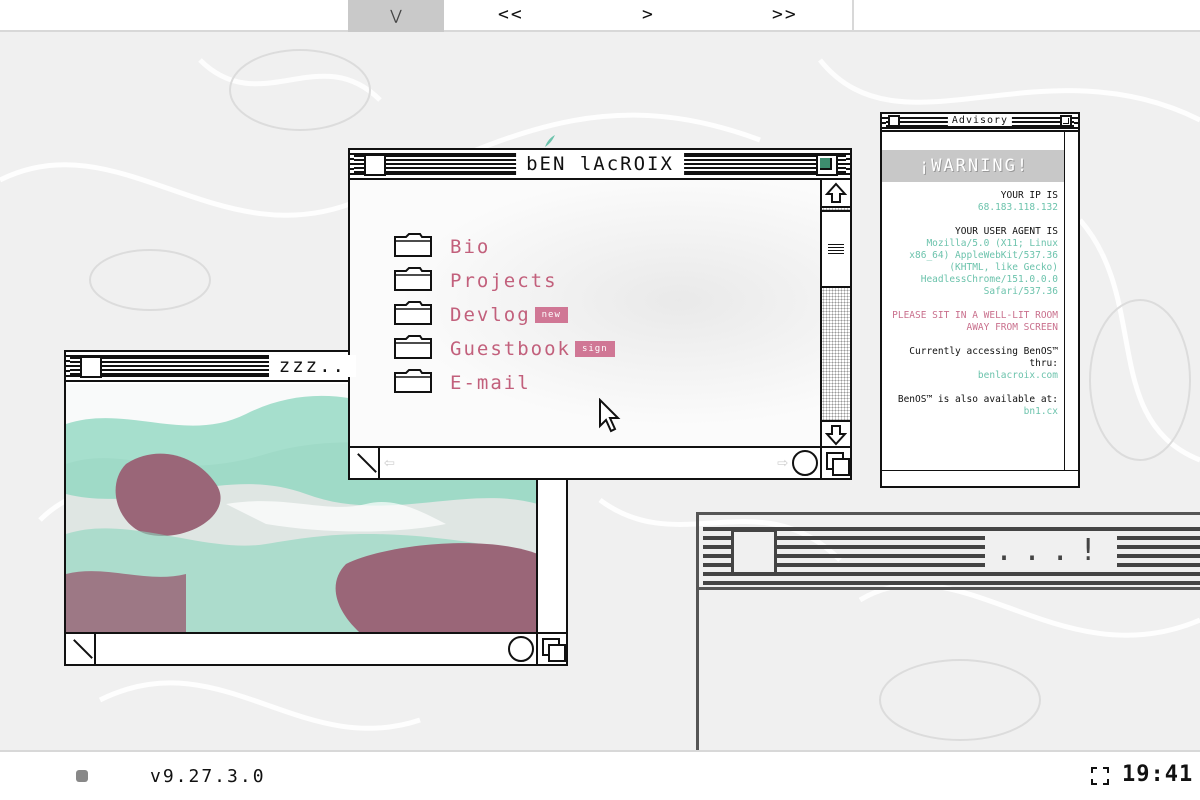 The width and height of the screenshot is (1200, 800). What do you see at coordinates (470, 247) in the screenshot?
I see `folder-label: Bio` at bounding box center [470, 247].